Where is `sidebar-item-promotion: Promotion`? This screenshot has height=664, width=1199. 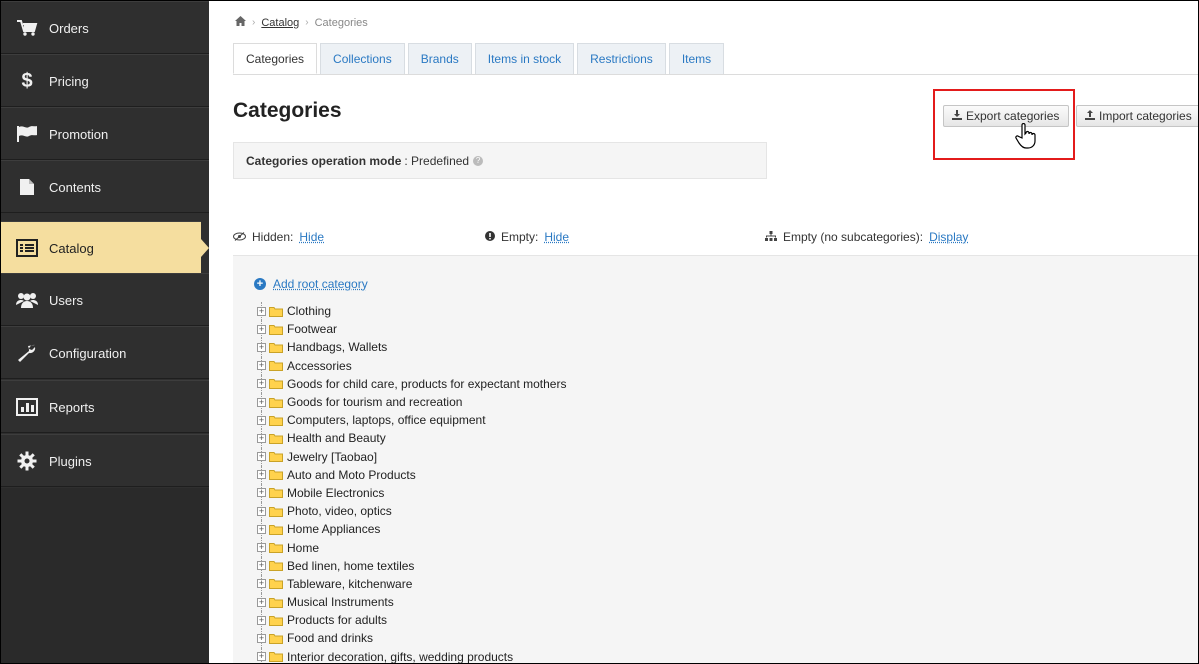 sidebar-item-promotion: Promotion is located at coordinates (105, 133).